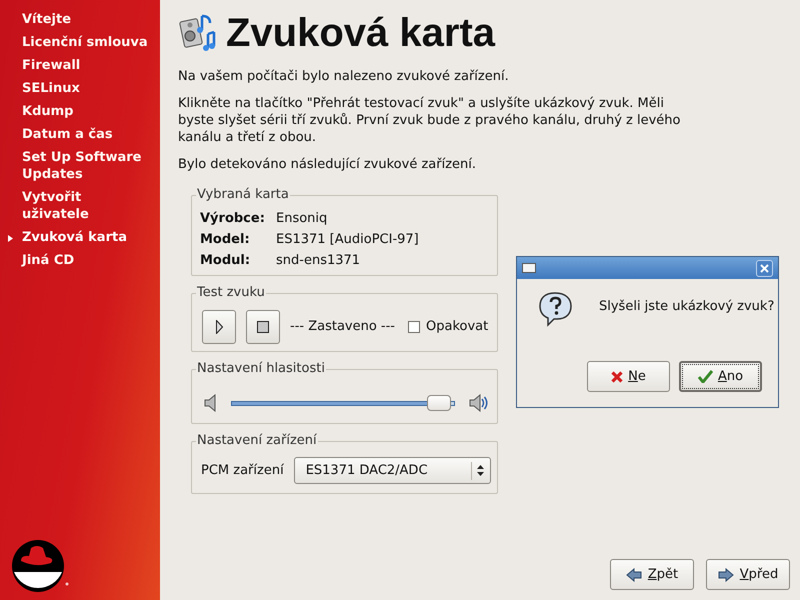 Image resolution: width=800 pixels, height=600 pixels. Describe the element at coordinates (319, 260) in the screenshot. I see `field-value: snd-ens1371` at that location.